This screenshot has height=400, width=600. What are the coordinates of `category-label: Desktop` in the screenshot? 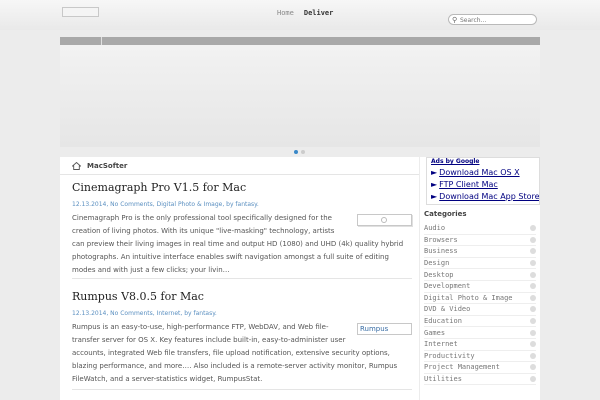 It's located at (439, 275).